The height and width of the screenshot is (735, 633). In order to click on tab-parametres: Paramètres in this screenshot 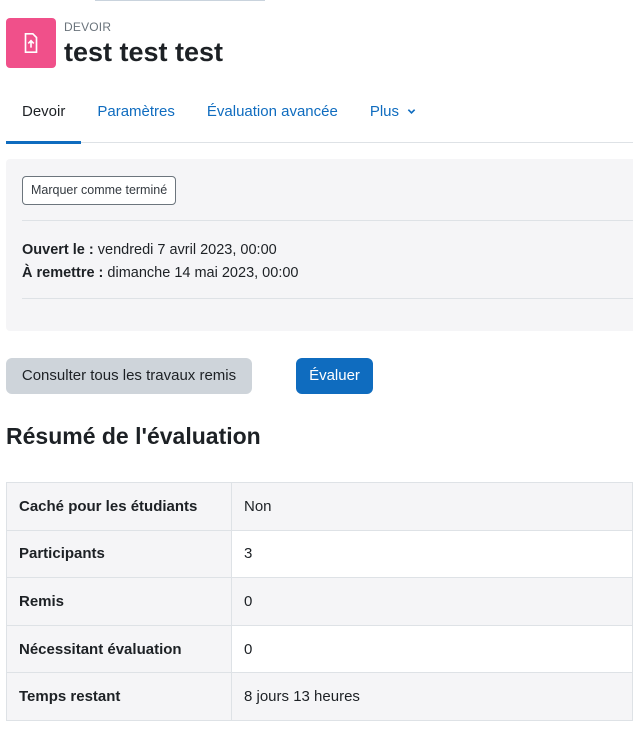, I will do `click(136, 117)`.